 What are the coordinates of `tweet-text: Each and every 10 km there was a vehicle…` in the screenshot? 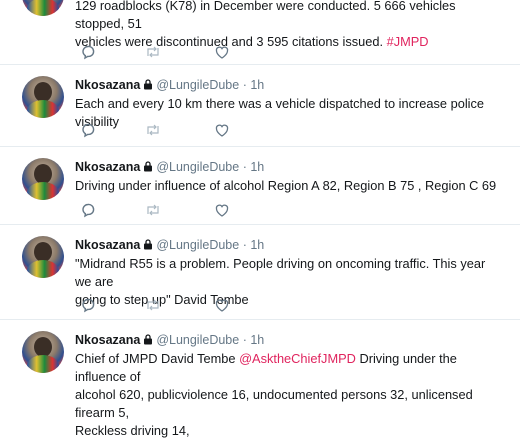 It's located at (280, 112).